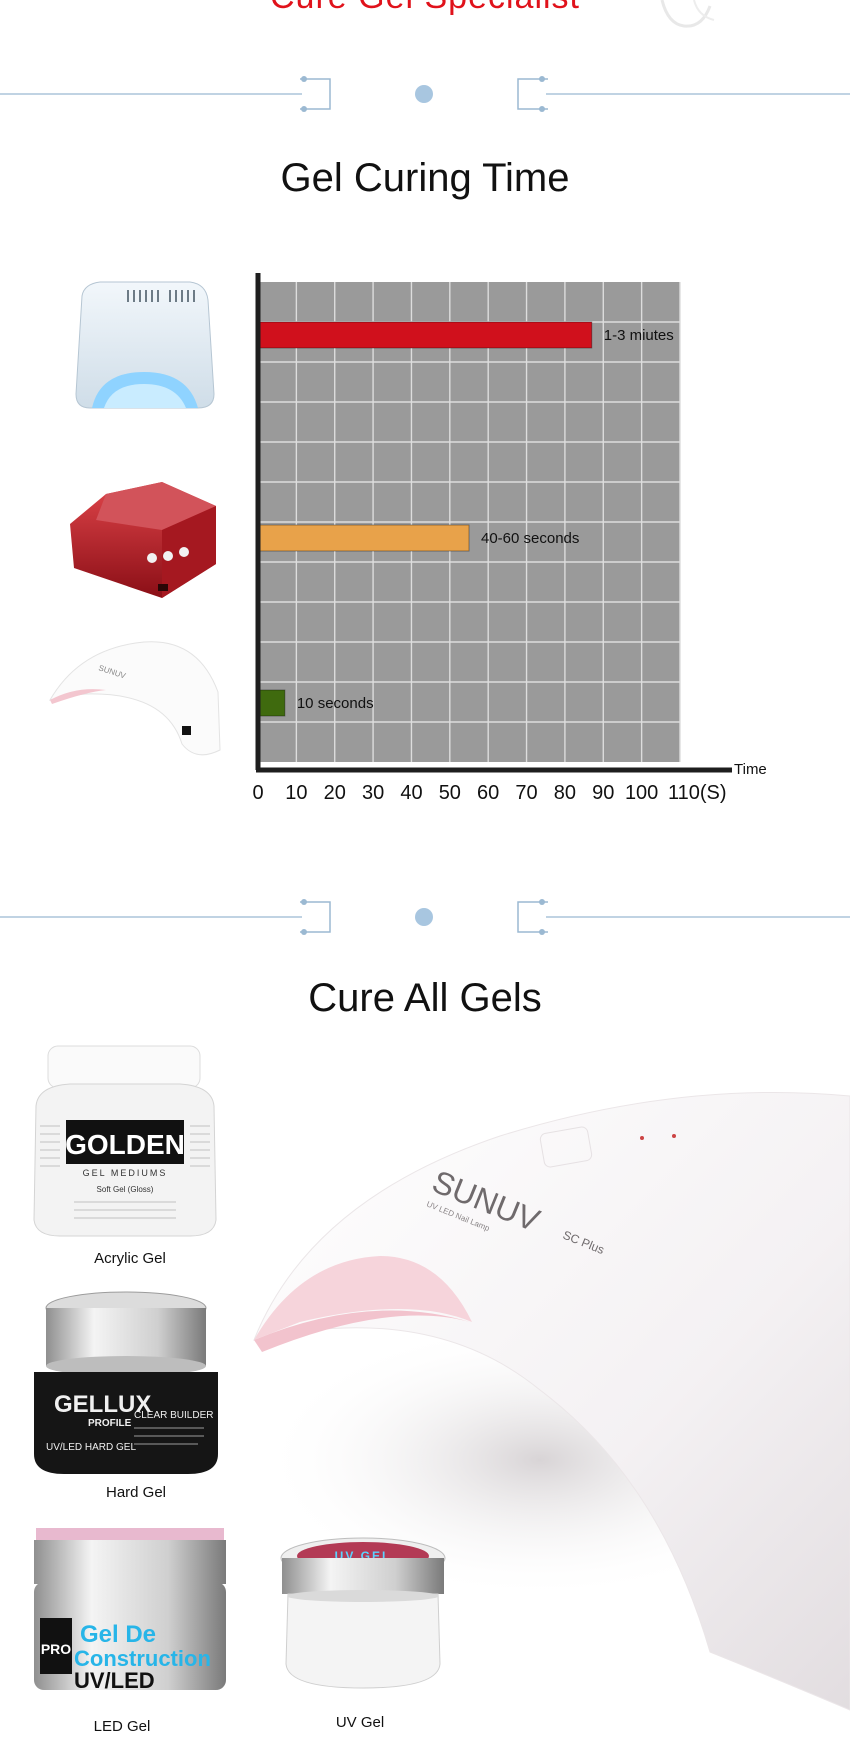 The height and width of the screenshot is (1758, 850). What do you see at coordinates (450, 793) in the screenshot?
I see `x-tick-label: 50` at bounding box center [450, 793].